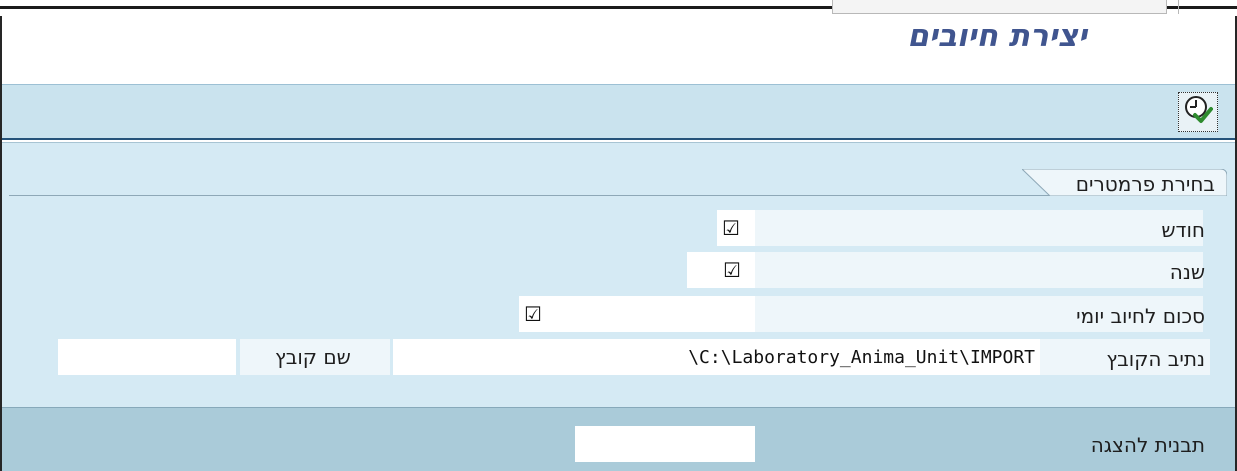 This screenshot has width=1237, height=471. Describe the element at coordinates (999, 7) in the screenshot. I see `top-command-field` at that location.